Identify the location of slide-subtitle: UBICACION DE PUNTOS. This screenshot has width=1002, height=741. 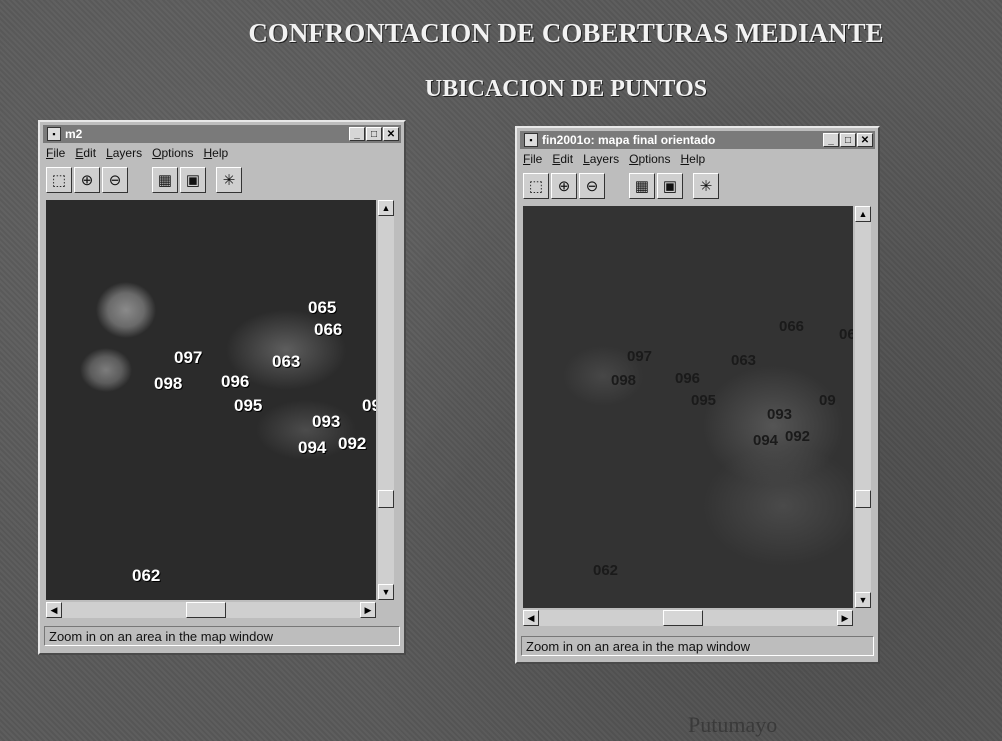
(566, 89).